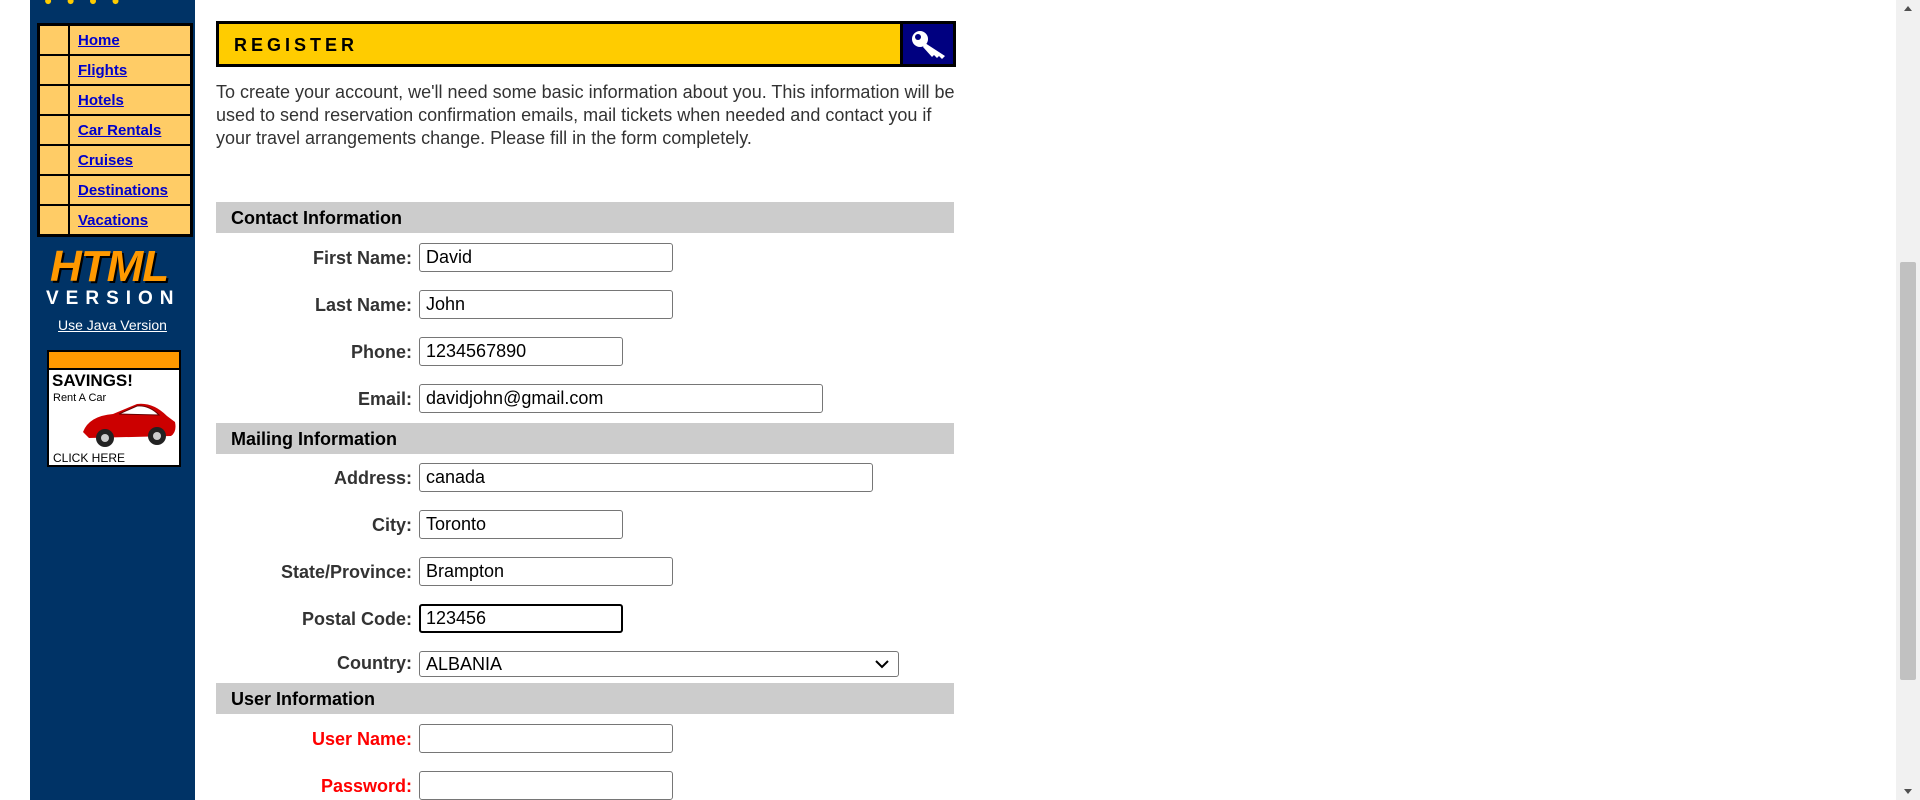 This screenshot has height=800, width=1920. What do you see at coordinates (99, 40) in the screenshot?
I see `nav-link-home: Home` at bounding box center [99, 40].